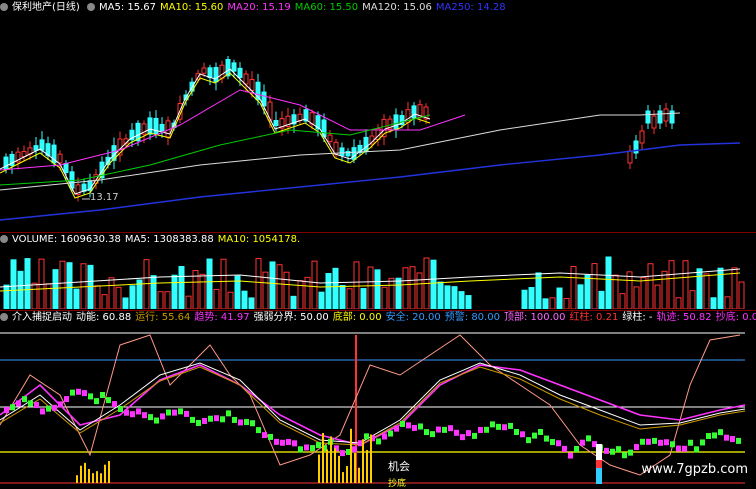  Describe the element at coordinates (599, 464) in the screenshot. I see `signal-bar` at that location.